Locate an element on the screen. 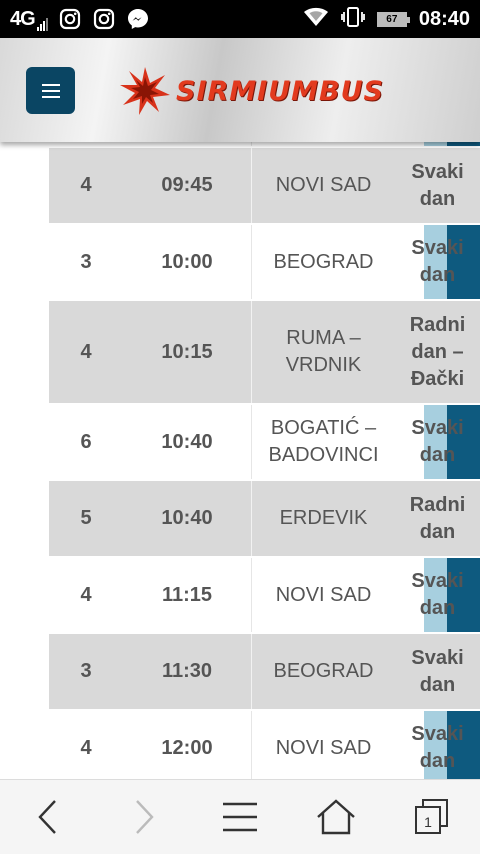 This screenshot has height=854, width=480. menu-icon is located at coordinates (240, 817).